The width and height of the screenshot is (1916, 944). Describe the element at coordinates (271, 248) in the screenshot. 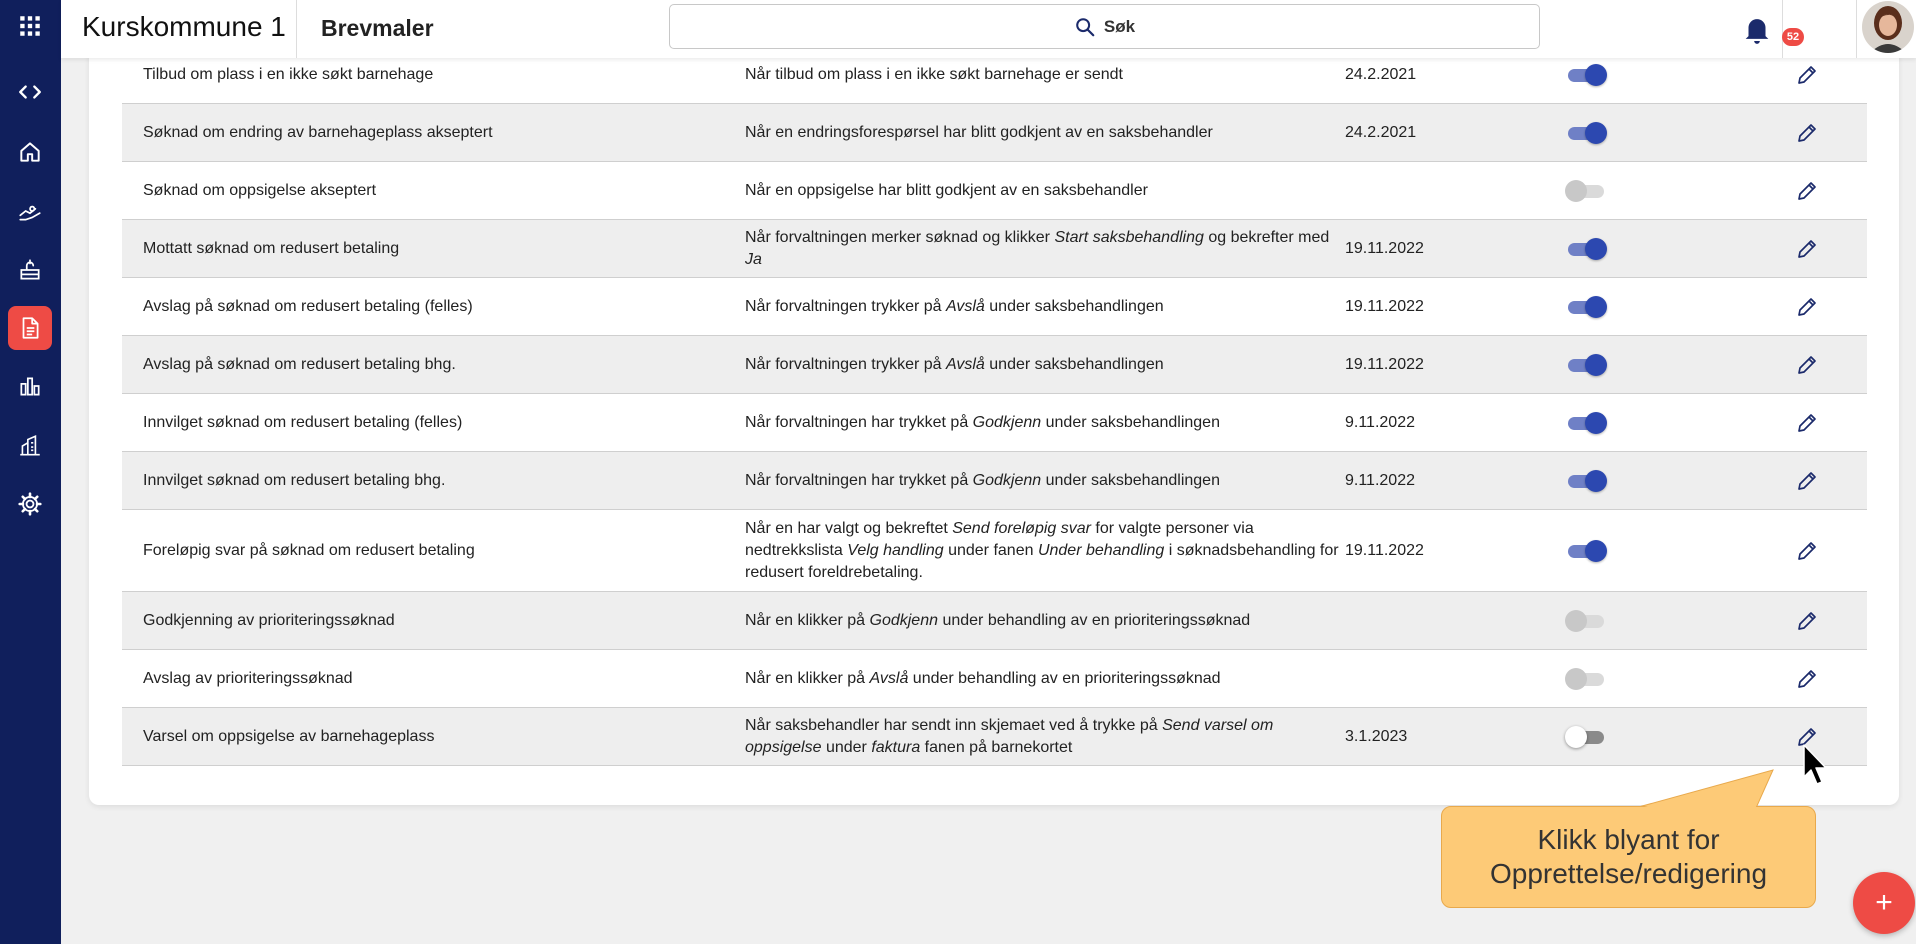

I see `template-name: Mottatt søknad om redusert betaling` at that location.